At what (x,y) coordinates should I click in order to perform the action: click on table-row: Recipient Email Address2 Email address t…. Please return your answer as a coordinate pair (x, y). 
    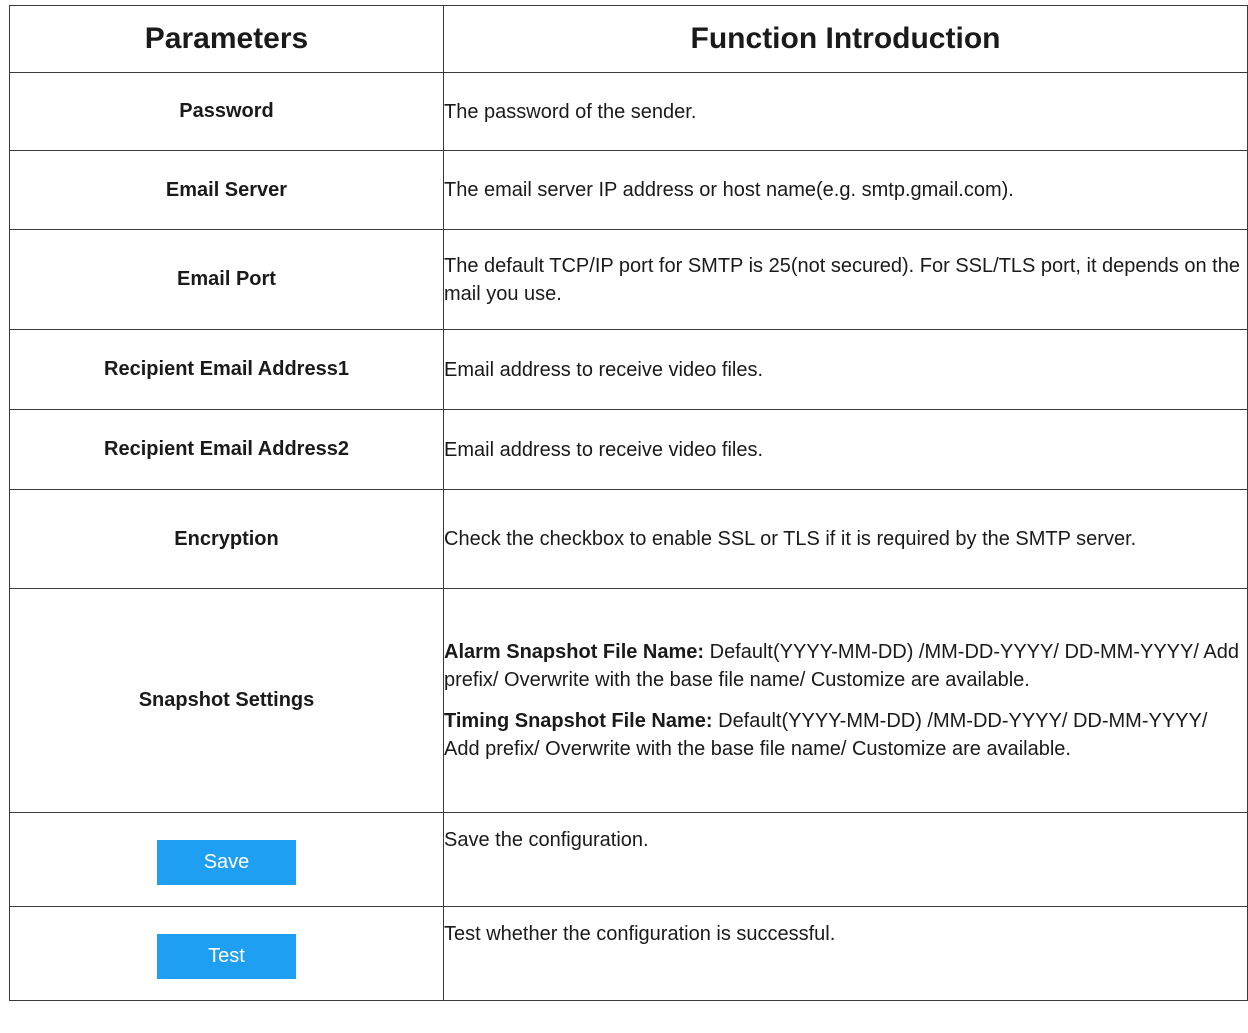
    Looking at the image, I should click on (628, 449).